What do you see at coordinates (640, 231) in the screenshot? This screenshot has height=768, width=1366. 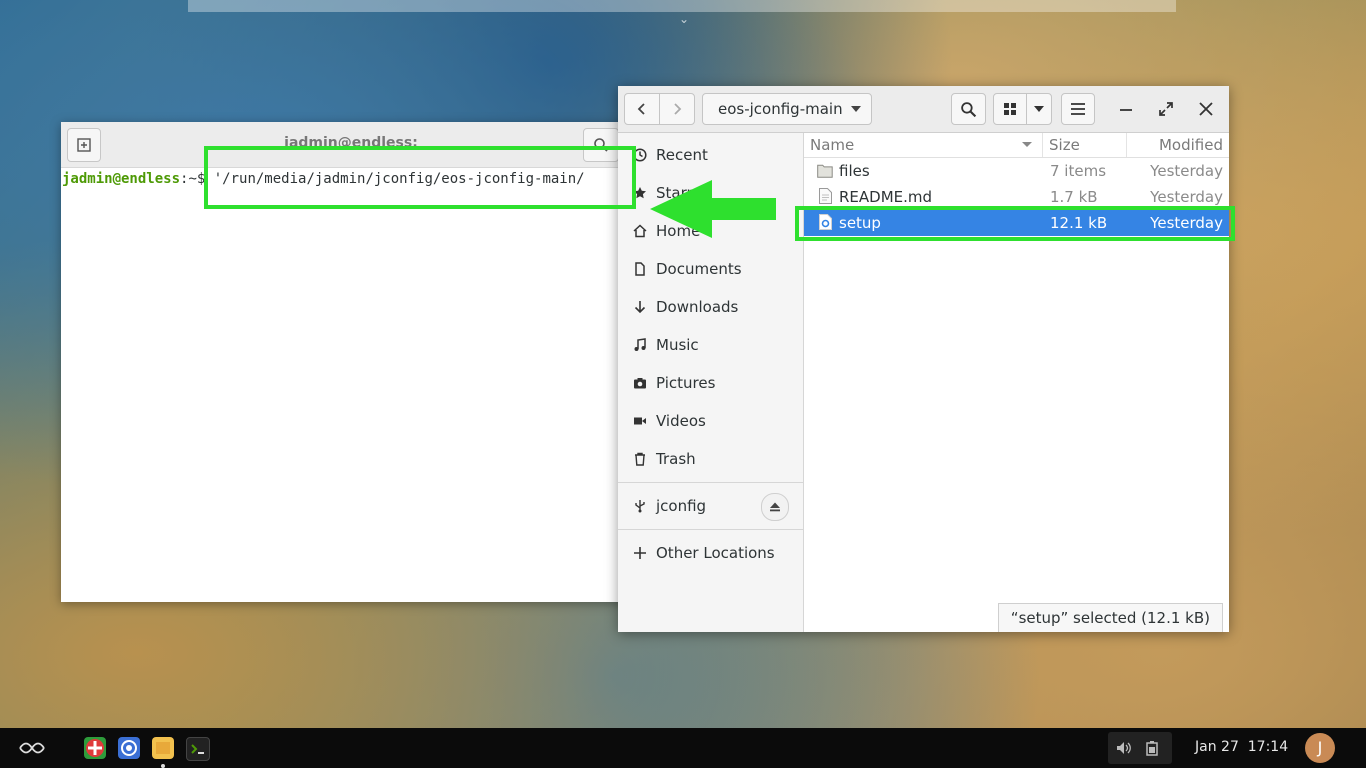 I see `home-icon` at bounding box center [640, 231].